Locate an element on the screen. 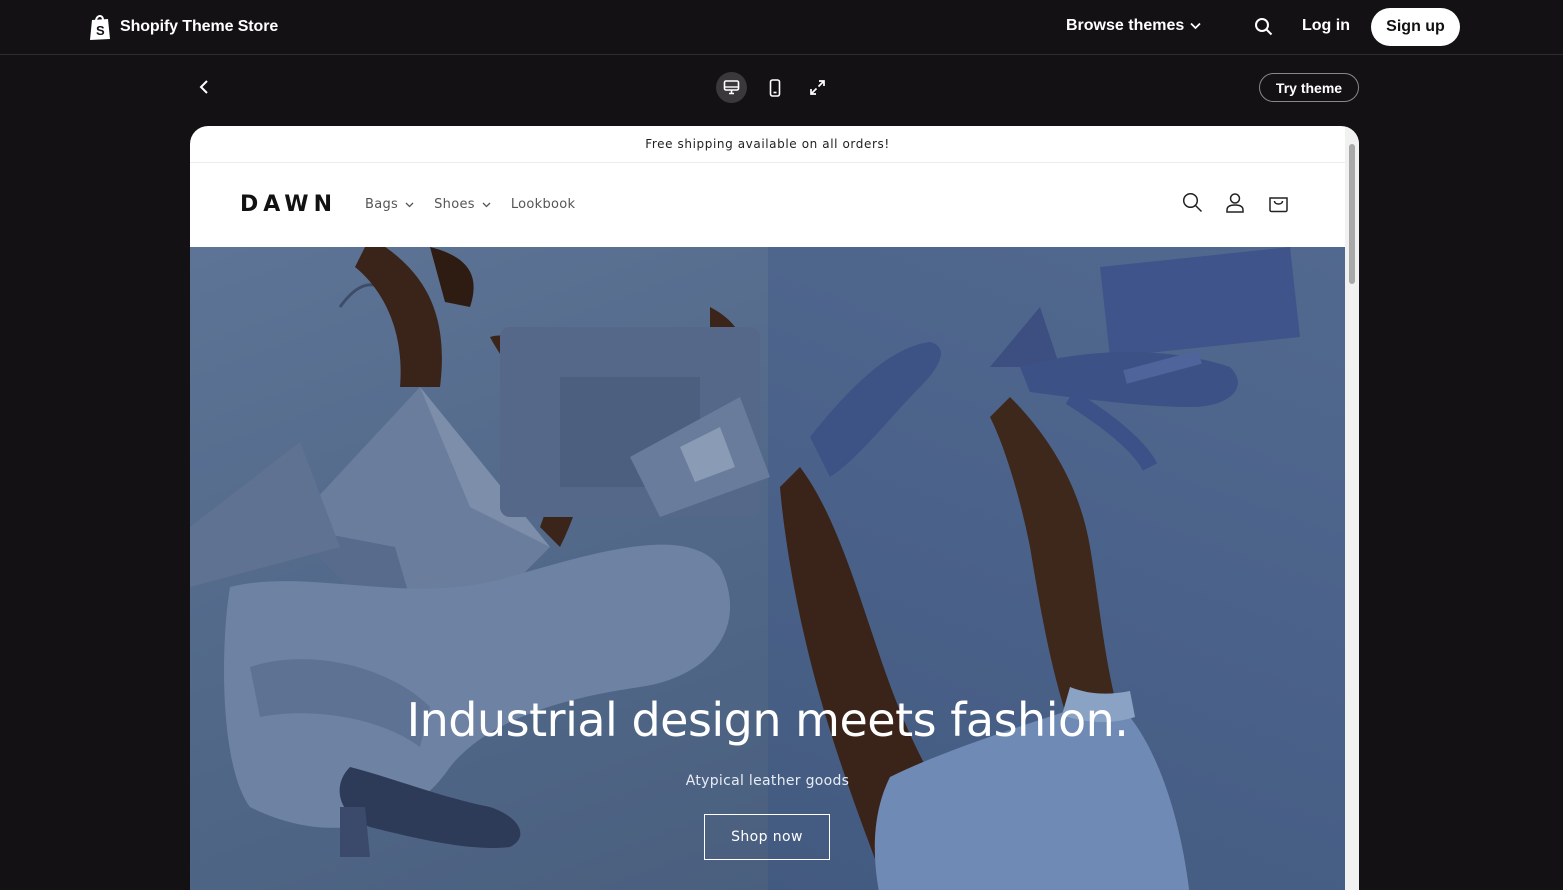 This screenshot has width=1563, height=890. back-button is located at coordinates (205, 89).